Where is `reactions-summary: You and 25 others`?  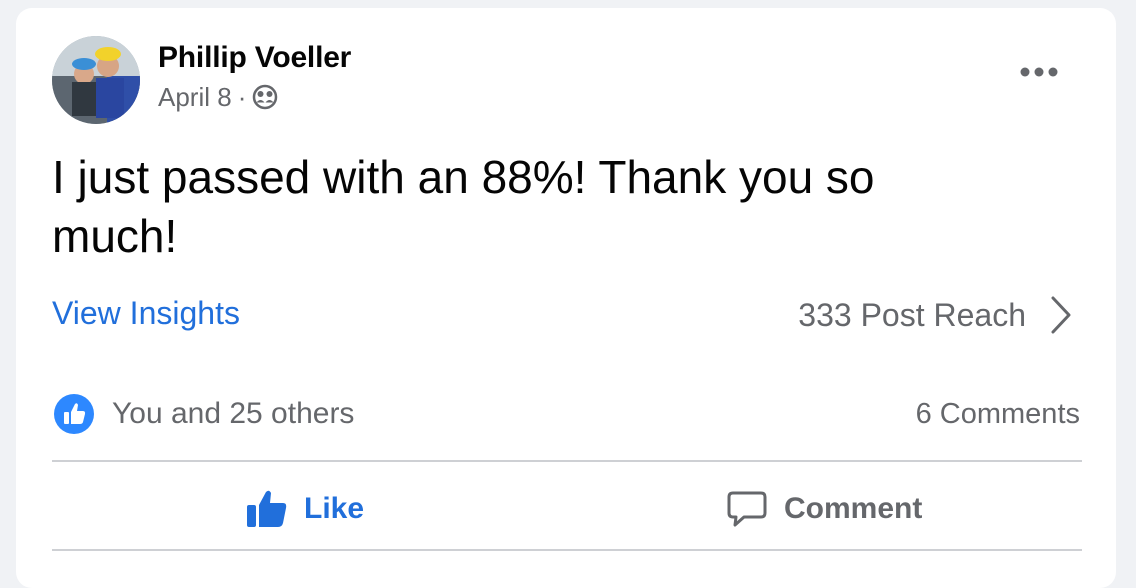
reactions-summary: You and 25 others is located at coordinates (204, 414).